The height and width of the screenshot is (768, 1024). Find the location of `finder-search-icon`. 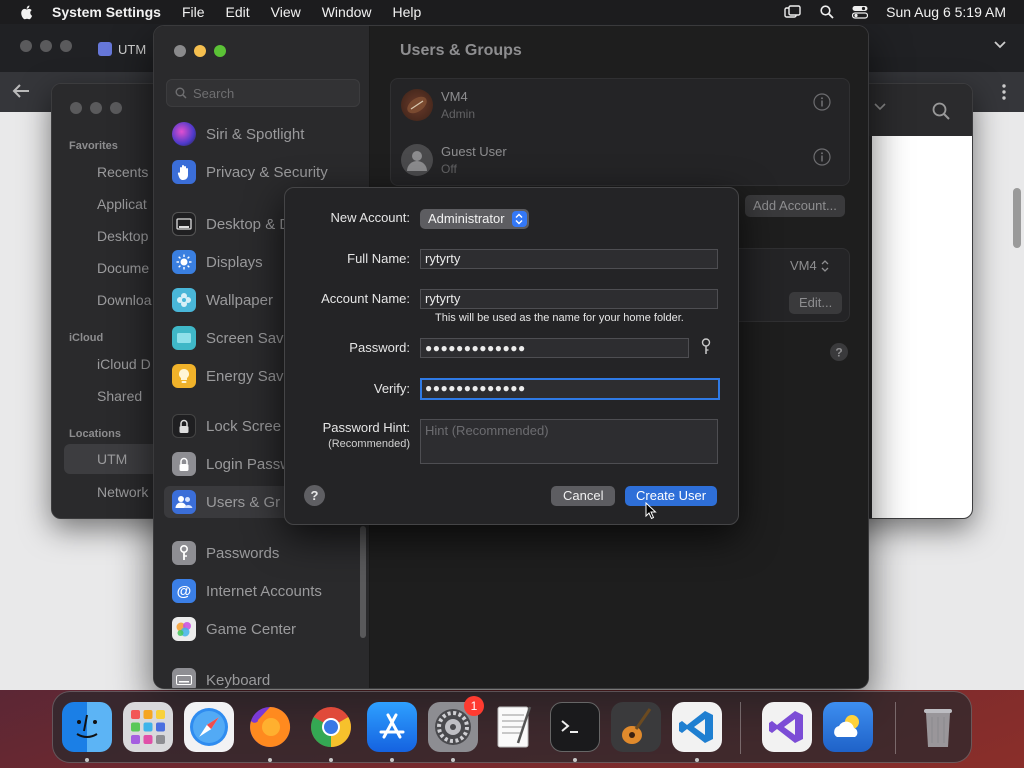

finder-search-icon is located at coordinates (941, 111).